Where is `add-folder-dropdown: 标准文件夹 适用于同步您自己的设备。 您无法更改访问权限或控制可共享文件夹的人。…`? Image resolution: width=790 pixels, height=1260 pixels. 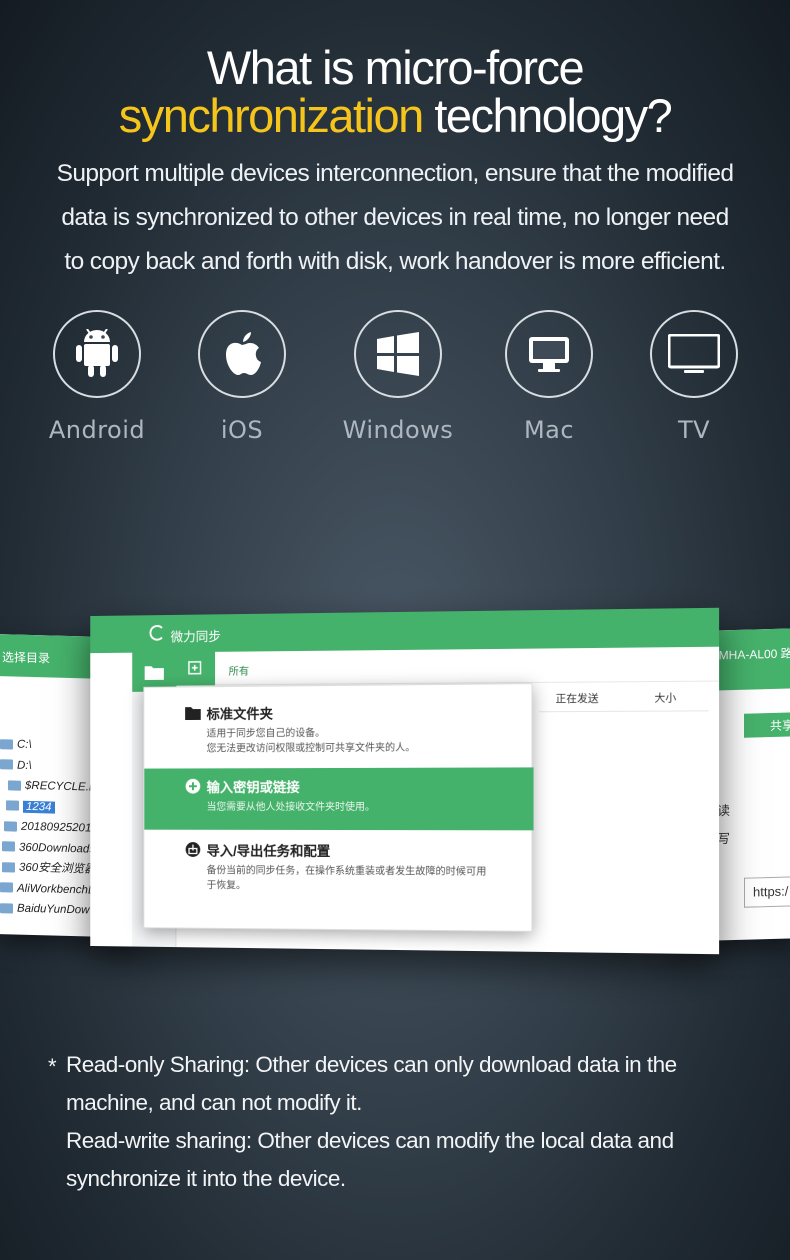 add-folder-dropdown: 标准文件夹 适用于同步您自己的设备。 您无法更改访问权限或控制可共享文件夹的人。… is located at coordinates (338, 807).